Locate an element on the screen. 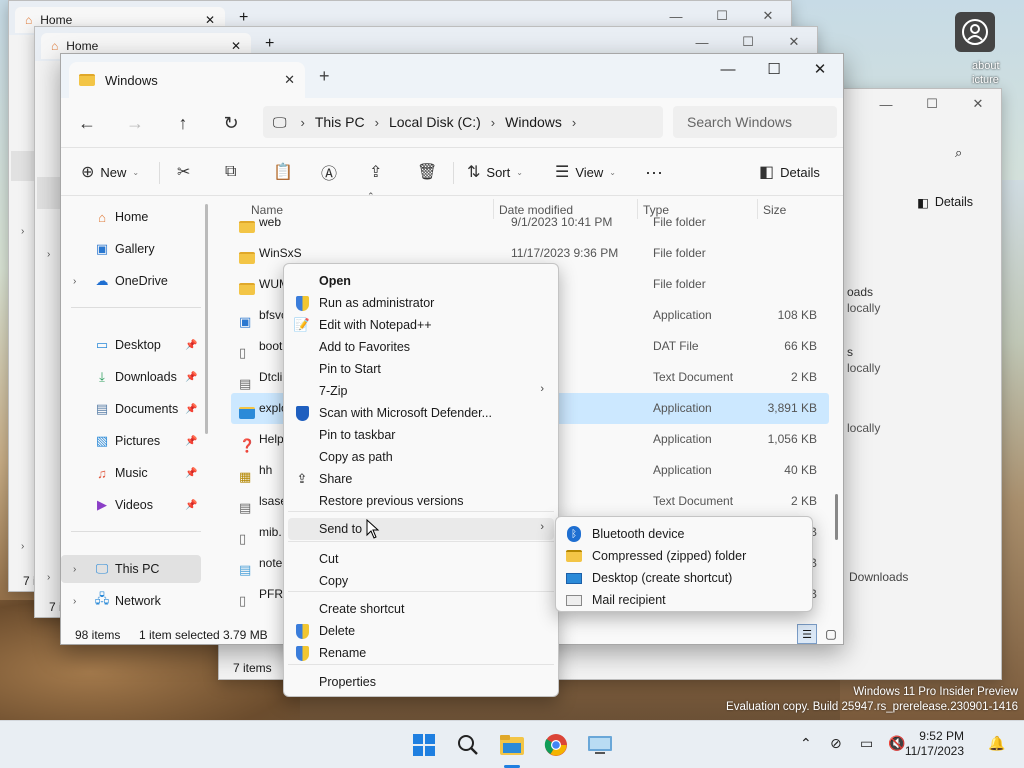 The height and width of the screenshot is (768, 1024). breadcrumb-windows: Windows is located at coordinates (533, 122).